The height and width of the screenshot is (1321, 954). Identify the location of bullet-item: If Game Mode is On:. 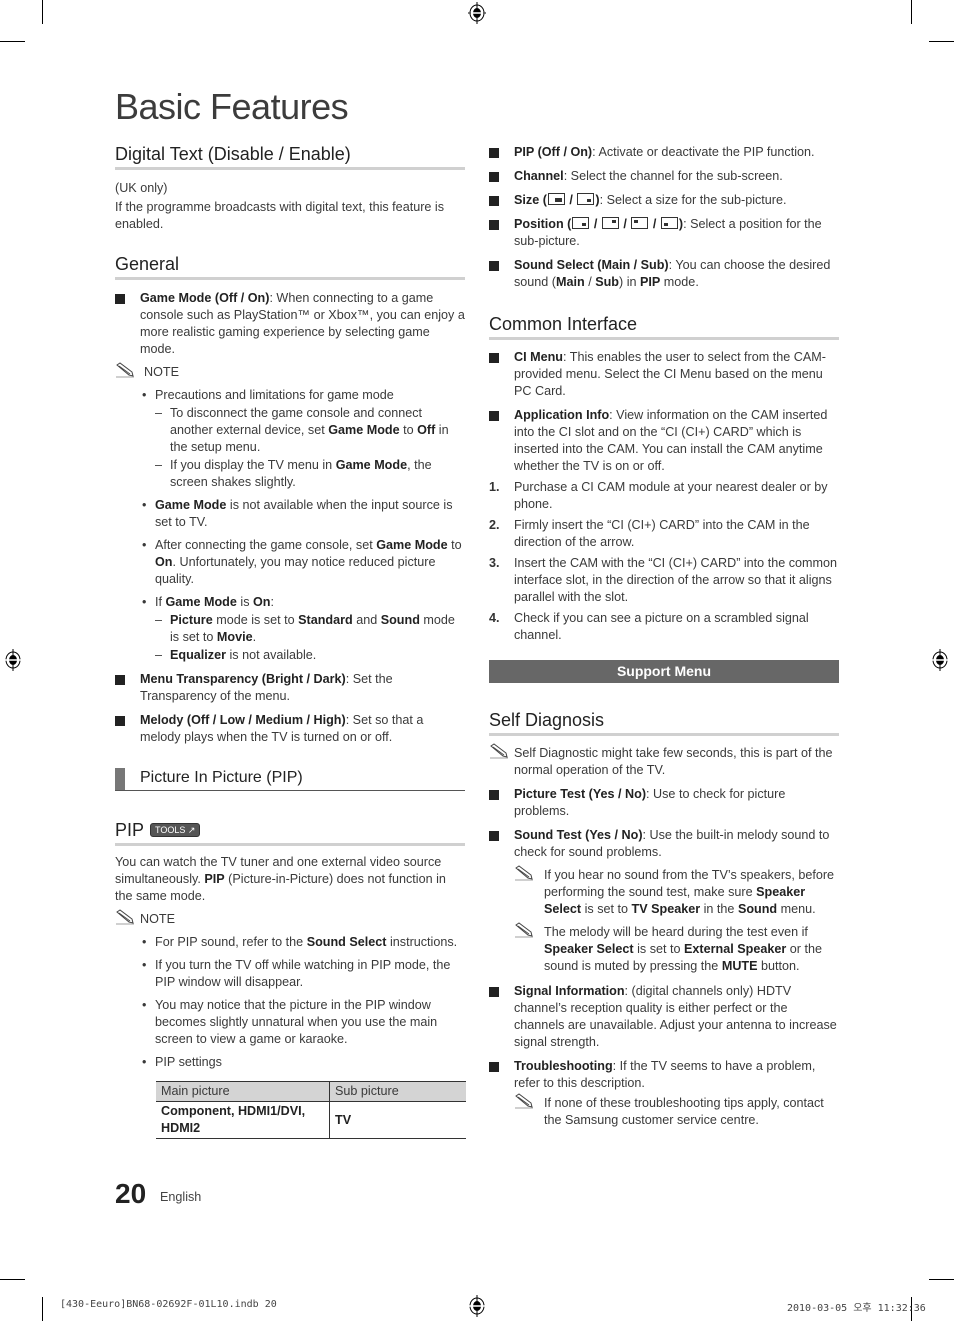
(302, 602).